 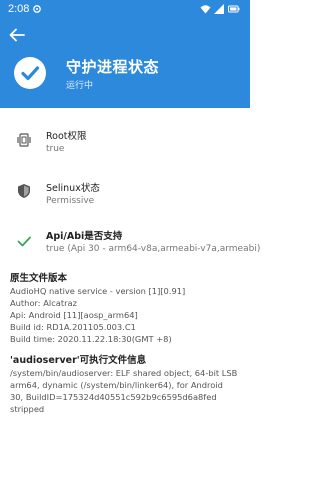 I want to click on cellular-signal-icon, so click(x=219, y=9).